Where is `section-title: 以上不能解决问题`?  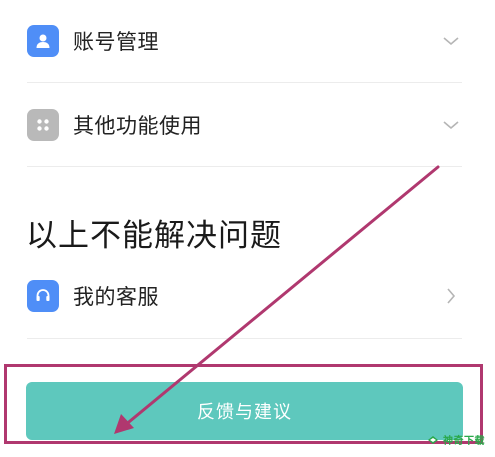
section-title: 以上不能解决问题 is located at coordinates (154, 236).